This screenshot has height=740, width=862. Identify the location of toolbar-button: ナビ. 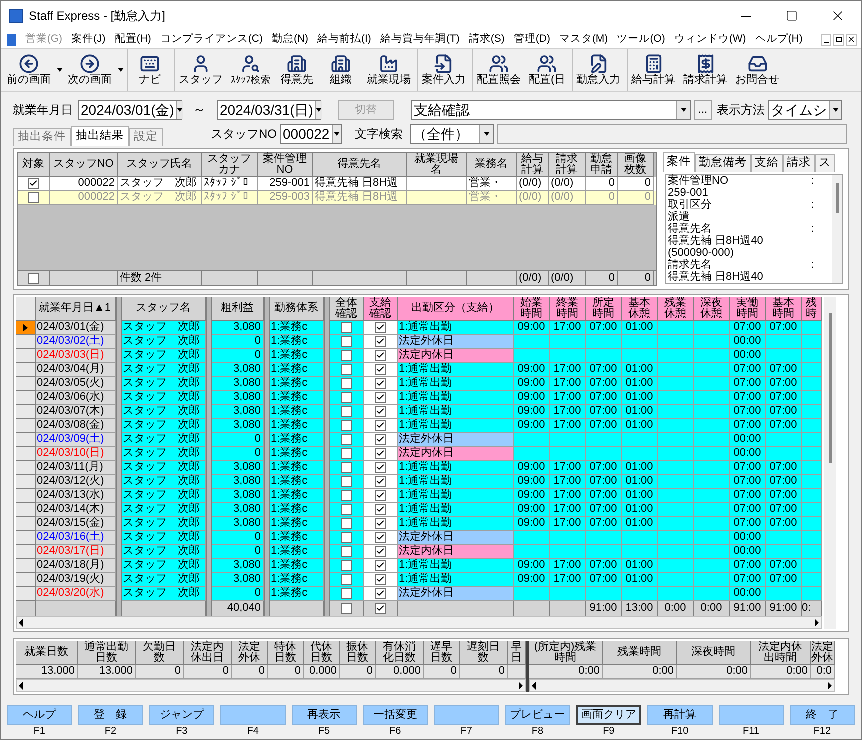
(150, 70).